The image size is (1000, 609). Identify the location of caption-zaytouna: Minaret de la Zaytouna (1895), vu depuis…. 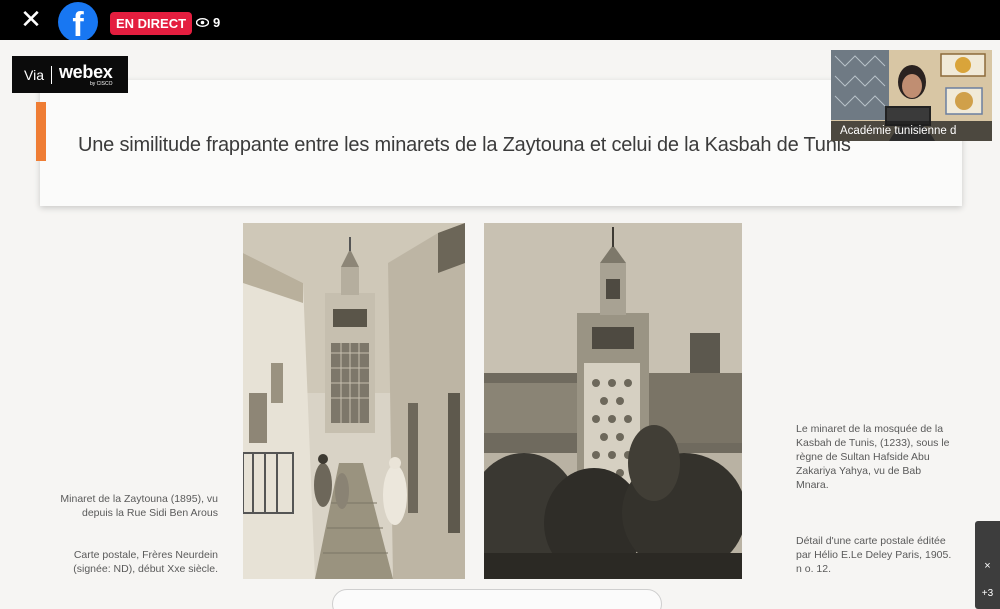
(139, 506).